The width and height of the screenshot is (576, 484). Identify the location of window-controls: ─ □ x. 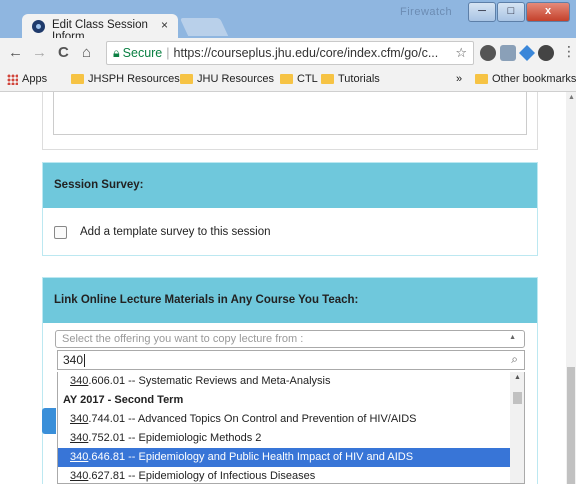
(519, 12).